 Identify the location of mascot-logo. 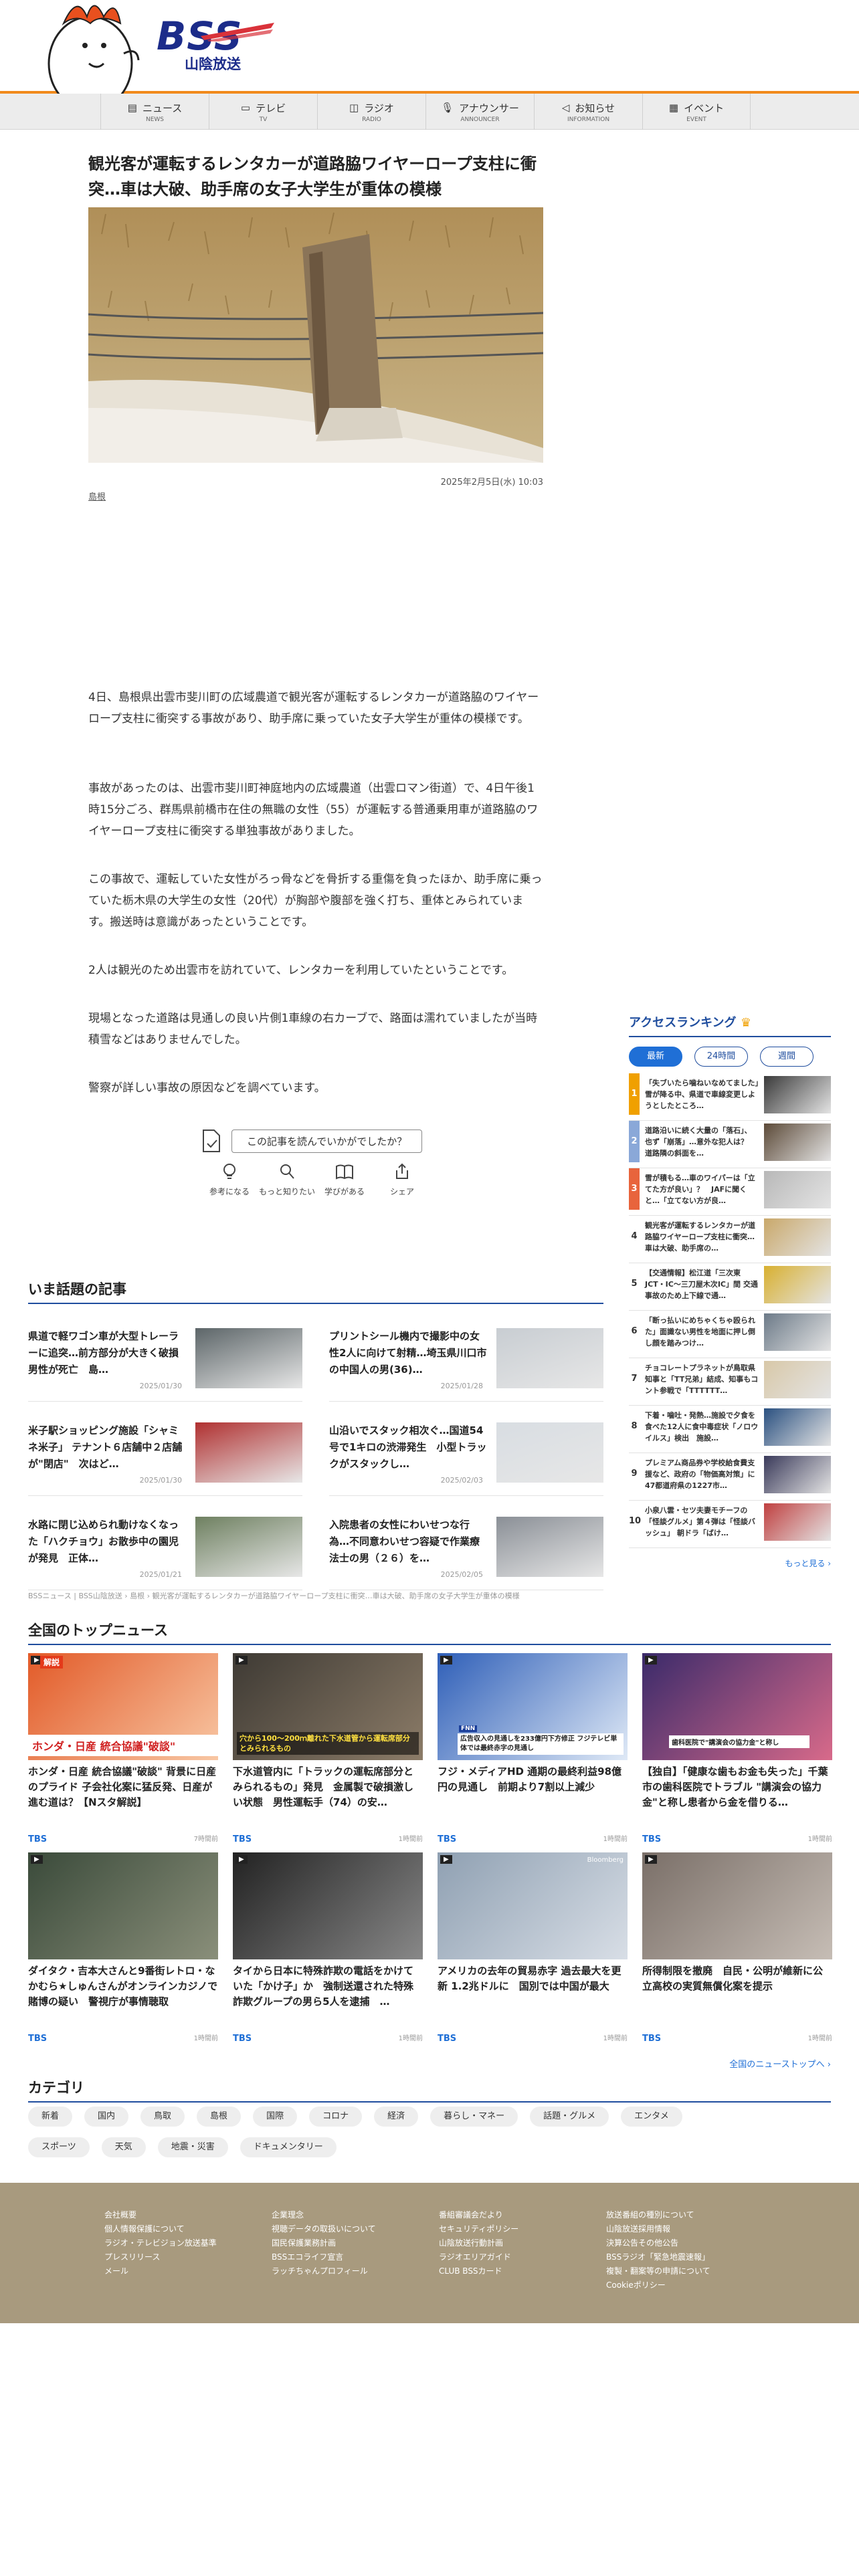
(90, 47).